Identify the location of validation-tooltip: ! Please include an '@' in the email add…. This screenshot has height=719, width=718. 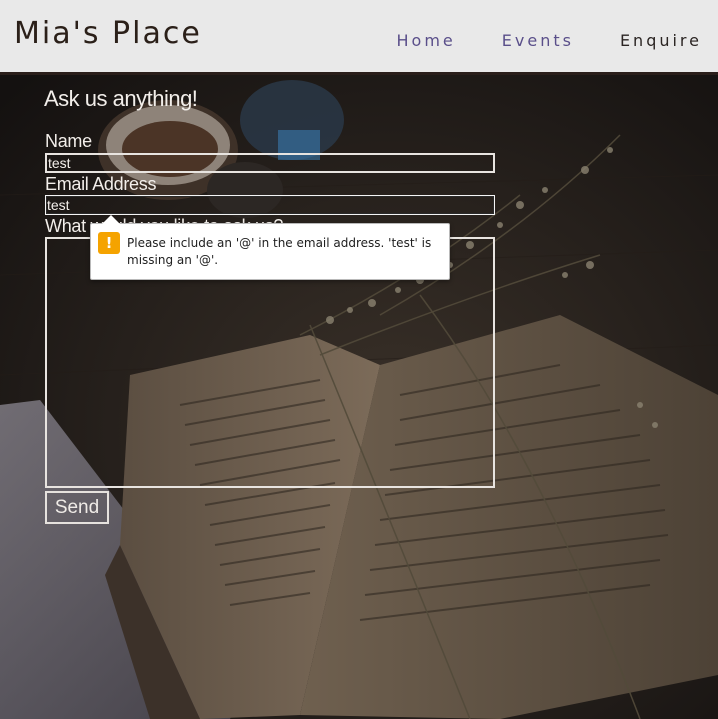
(270, 247).